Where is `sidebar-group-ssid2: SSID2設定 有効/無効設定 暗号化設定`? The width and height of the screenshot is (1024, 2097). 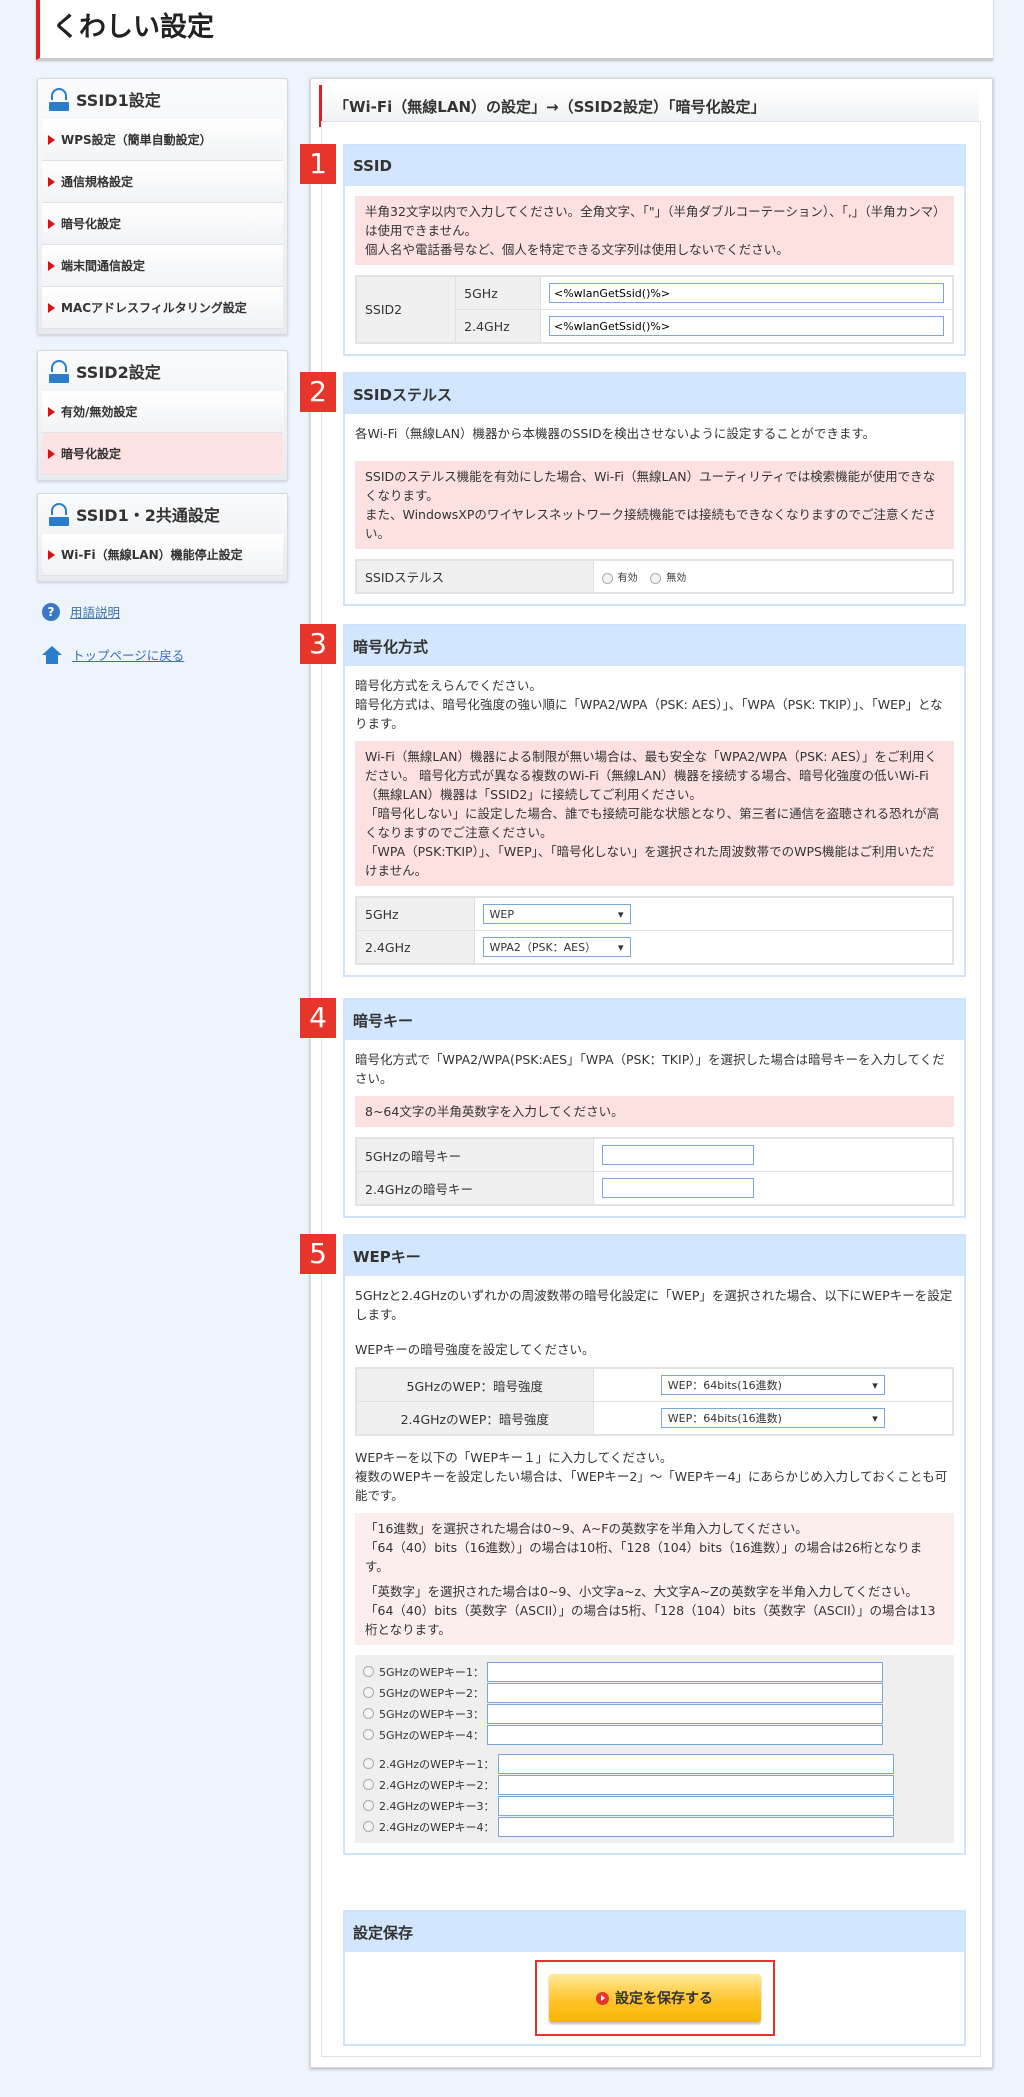
sidebar-group-ssid2: SSID2設定 有効/無効設定 暗号化設定 is located at coordinates (162, 415).